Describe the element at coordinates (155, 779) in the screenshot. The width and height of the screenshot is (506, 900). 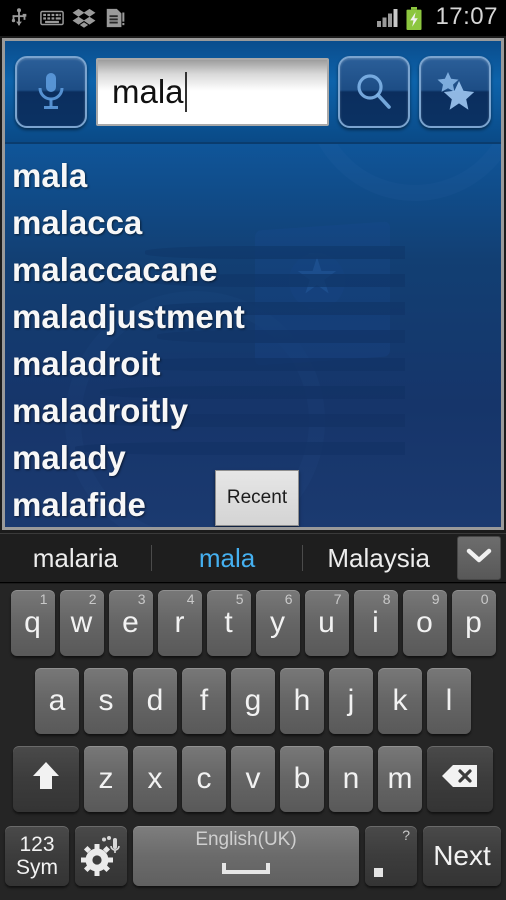
I see `key-x: x` at that location.